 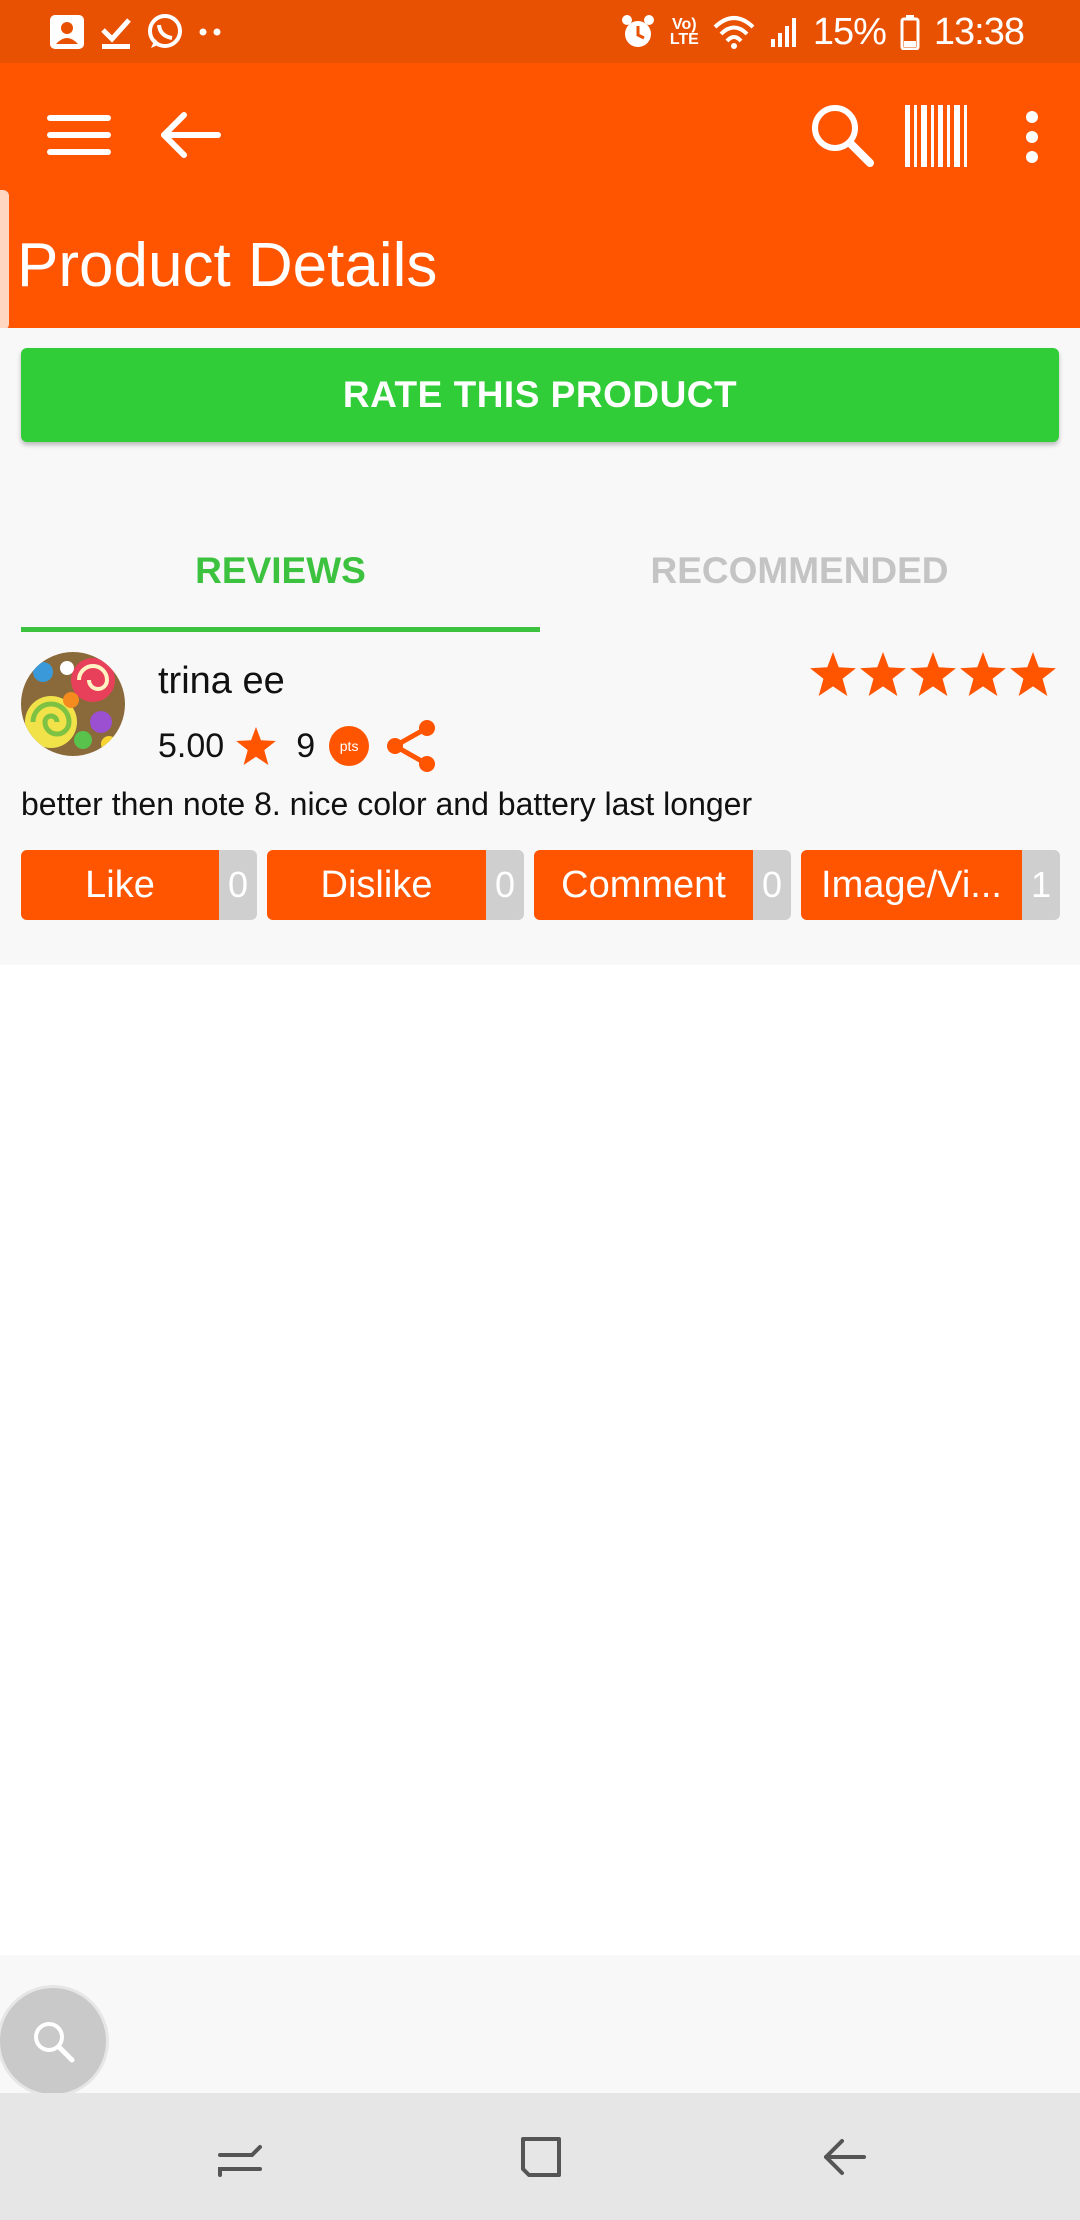 I want to click on comment-label: Comment, so click(x=643, y=885).